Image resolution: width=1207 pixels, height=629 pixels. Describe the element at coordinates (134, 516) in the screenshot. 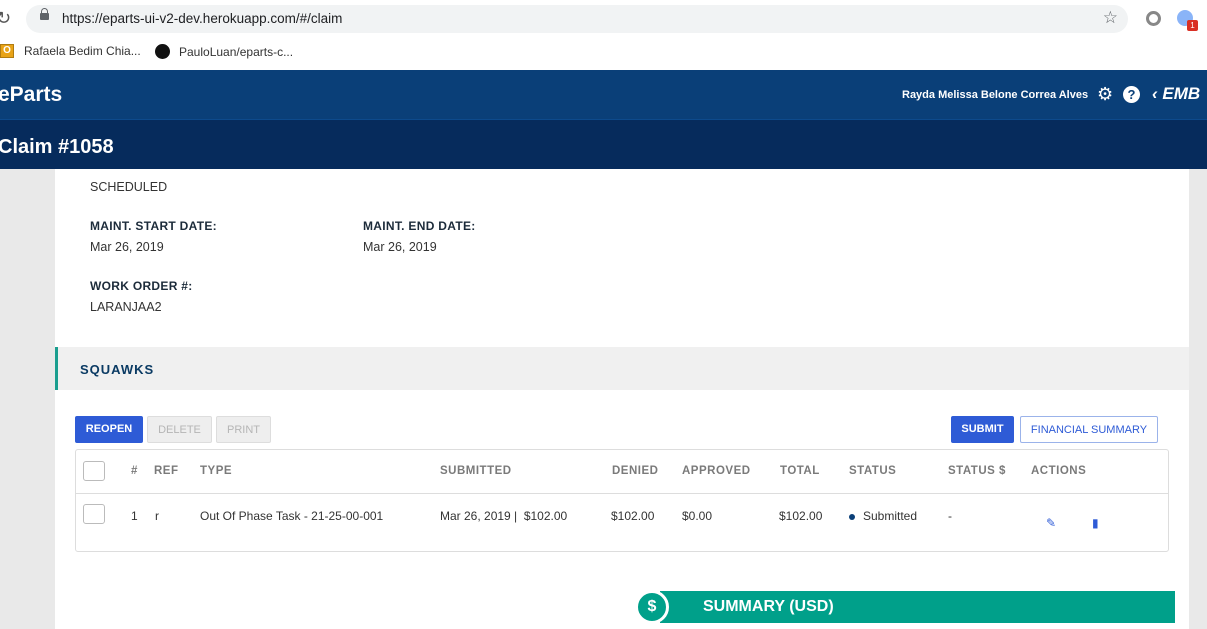

I see `row-num: 1` at that location.